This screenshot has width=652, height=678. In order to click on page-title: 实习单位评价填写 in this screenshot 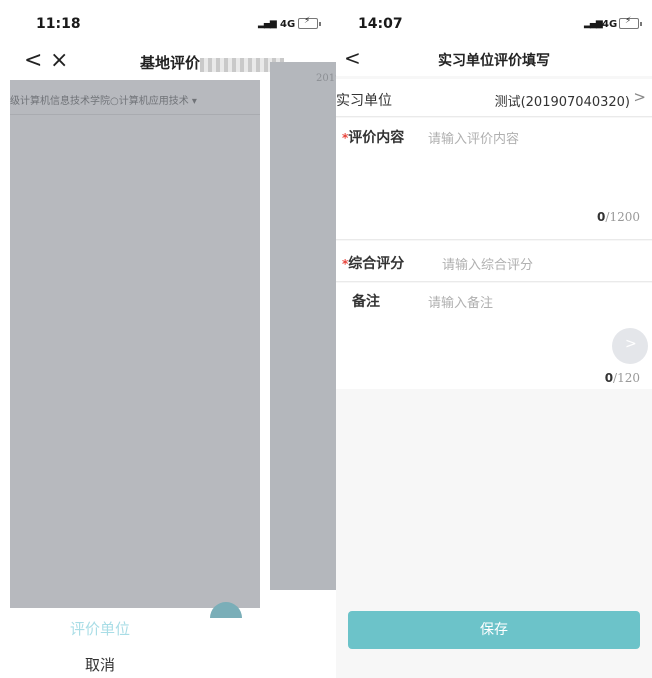, I will do `click(494, 61)`.